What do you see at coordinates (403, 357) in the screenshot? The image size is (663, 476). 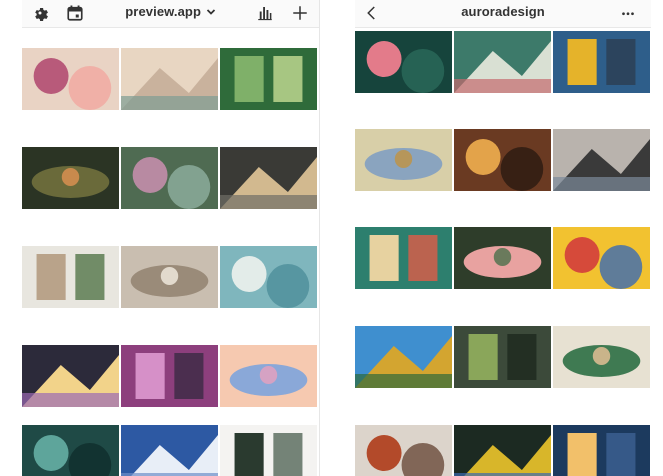 I see `right-photo-golden-dome` at bounding box center [403, 357].